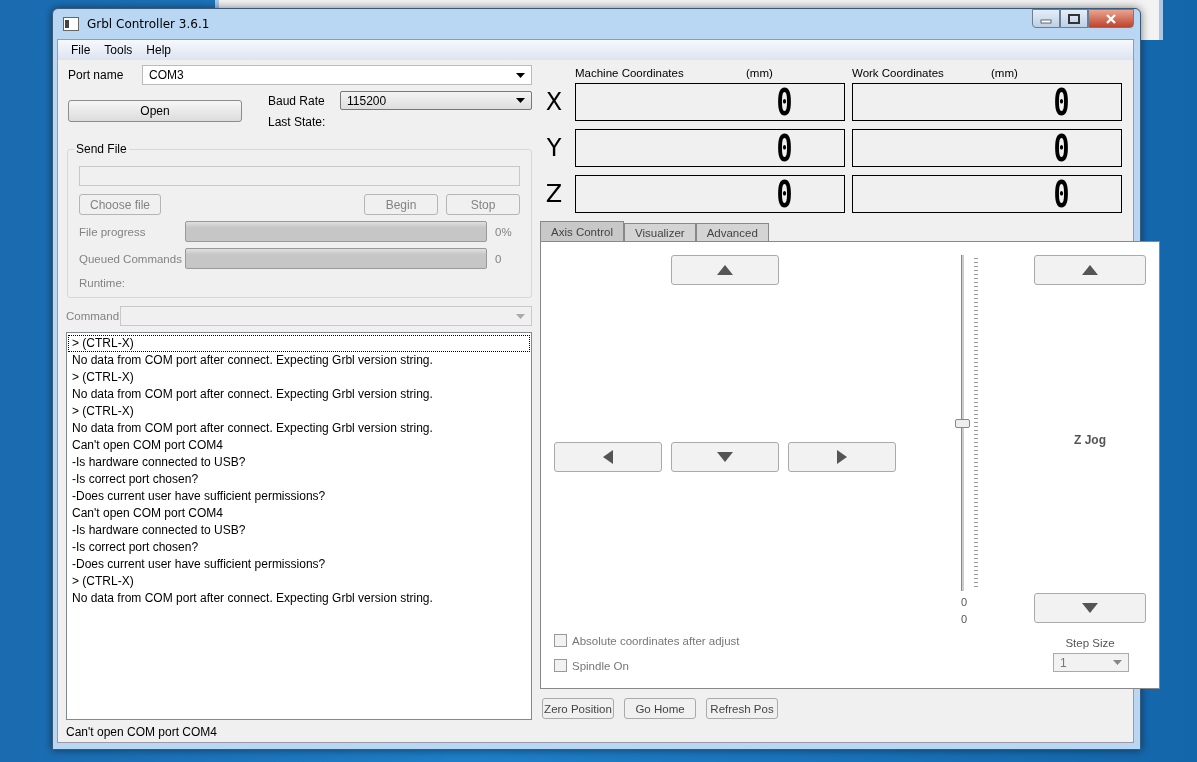  Describe the element at coordinates (630, 73) in the screenshot. I see `machine-coordinates-label: Machine Coordinates` at that location.